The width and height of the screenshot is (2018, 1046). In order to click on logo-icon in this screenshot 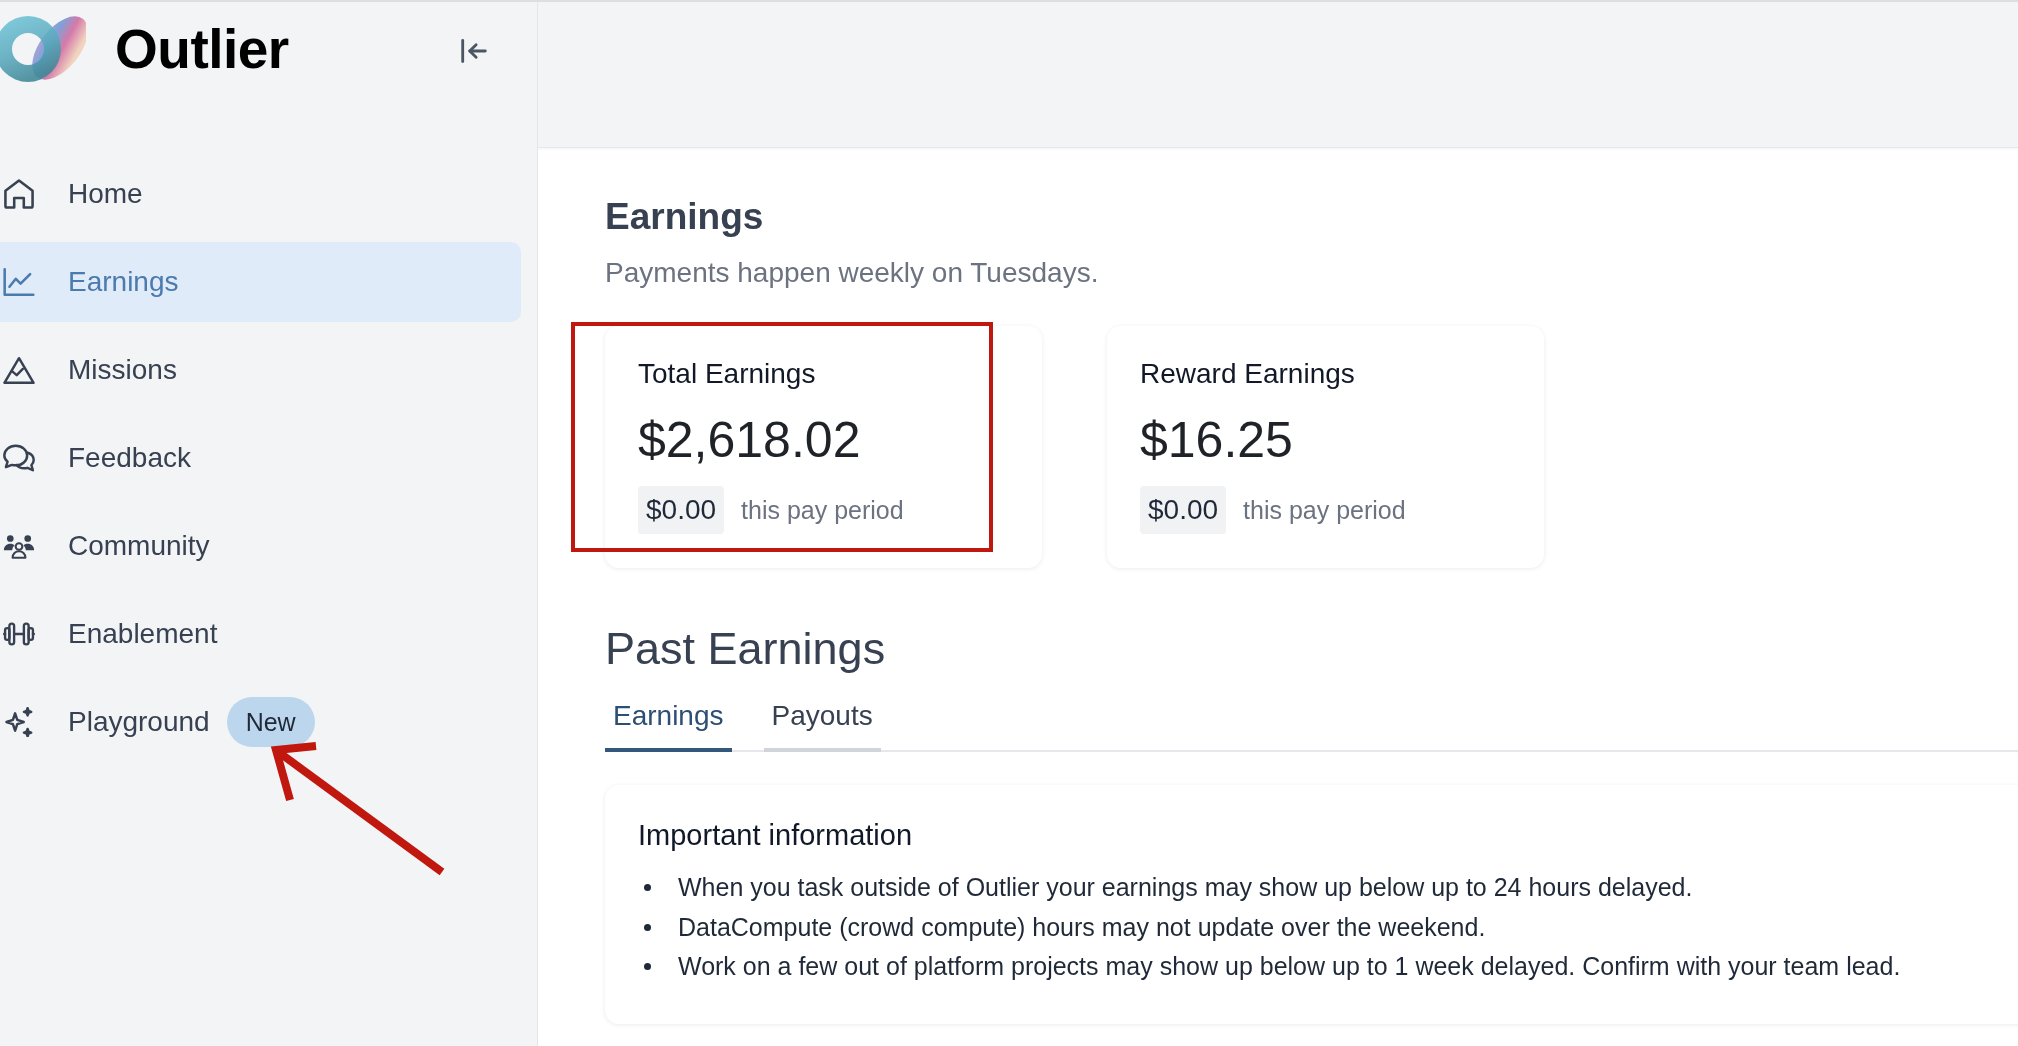, I will do `click(43, 49)`.